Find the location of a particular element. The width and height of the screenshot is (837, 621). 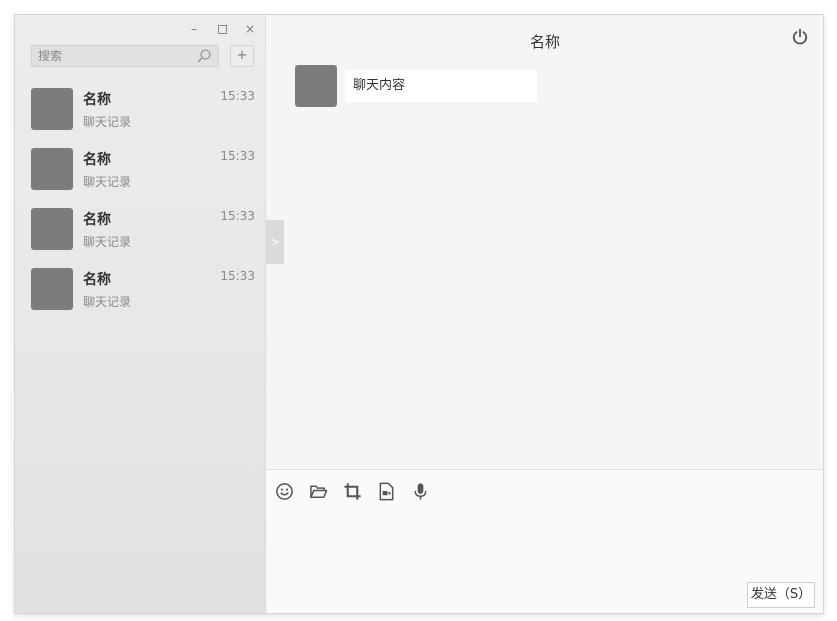

maximize-icon is located at coordinates (222, 29).